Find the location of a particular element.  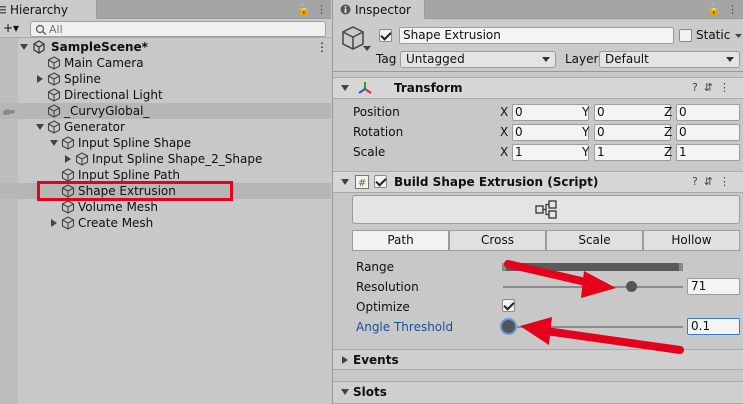

rotation-y-field: 0 is located at coordinates (632, 132).